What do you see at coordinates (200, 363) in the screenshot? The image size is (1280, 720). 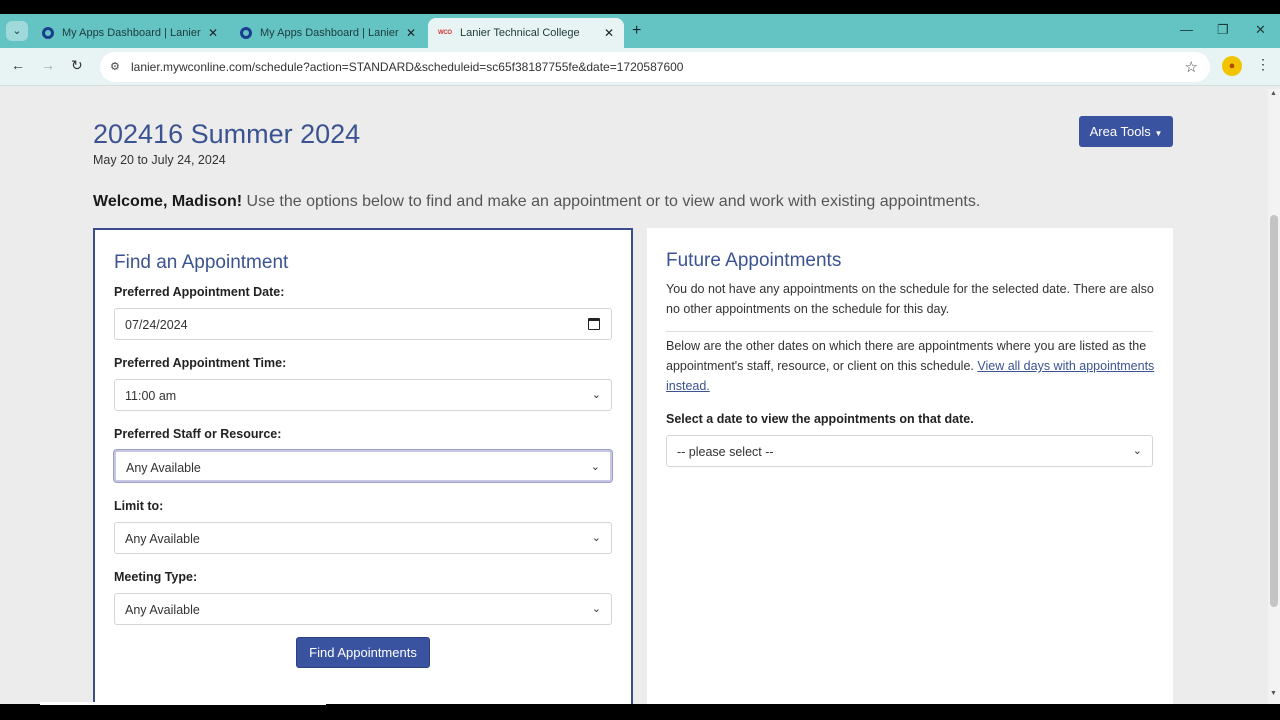 I see `time-label: Preferred Appointment Time:` at bounding box center [200, 363].